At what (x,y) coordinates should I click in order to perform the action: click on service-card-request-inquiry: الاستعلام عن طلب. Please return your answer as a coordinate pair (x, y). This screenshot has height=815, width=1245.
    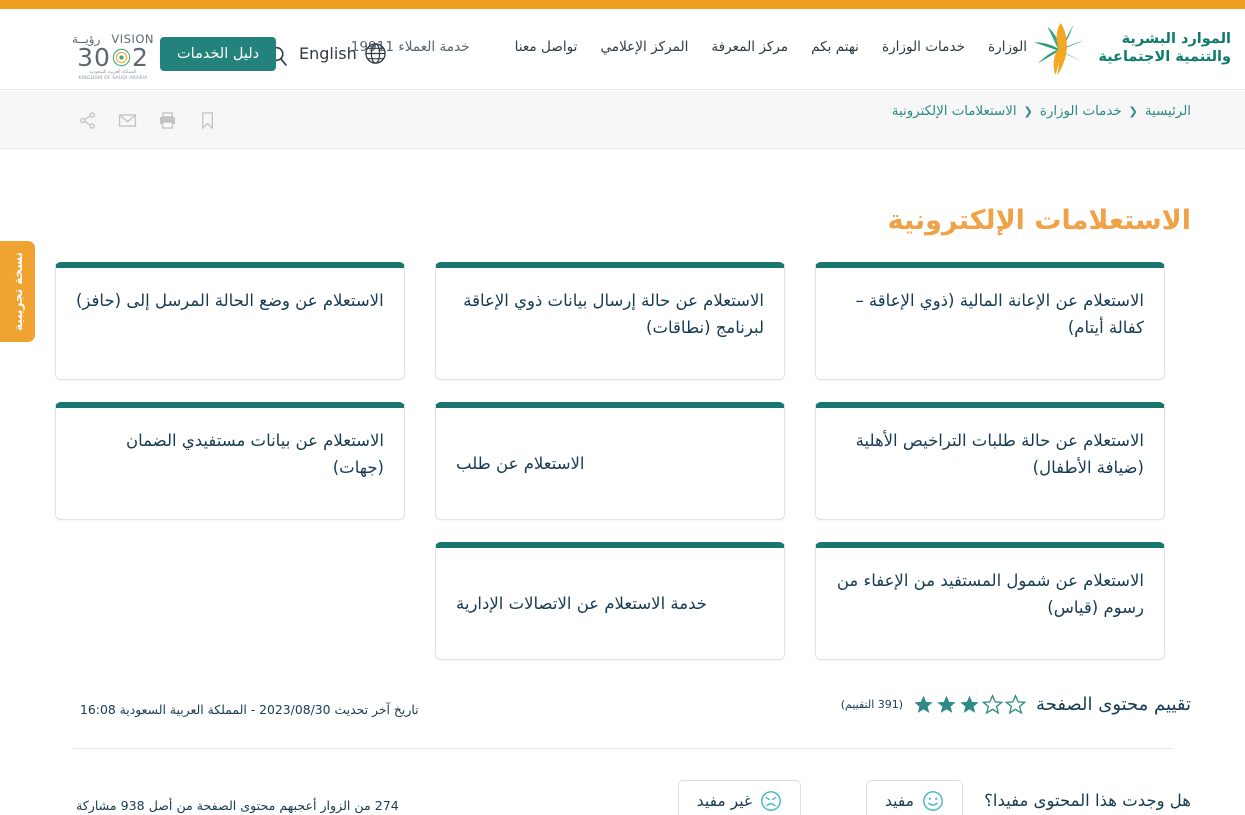
    Looking at the image, I should click on (610, 461).